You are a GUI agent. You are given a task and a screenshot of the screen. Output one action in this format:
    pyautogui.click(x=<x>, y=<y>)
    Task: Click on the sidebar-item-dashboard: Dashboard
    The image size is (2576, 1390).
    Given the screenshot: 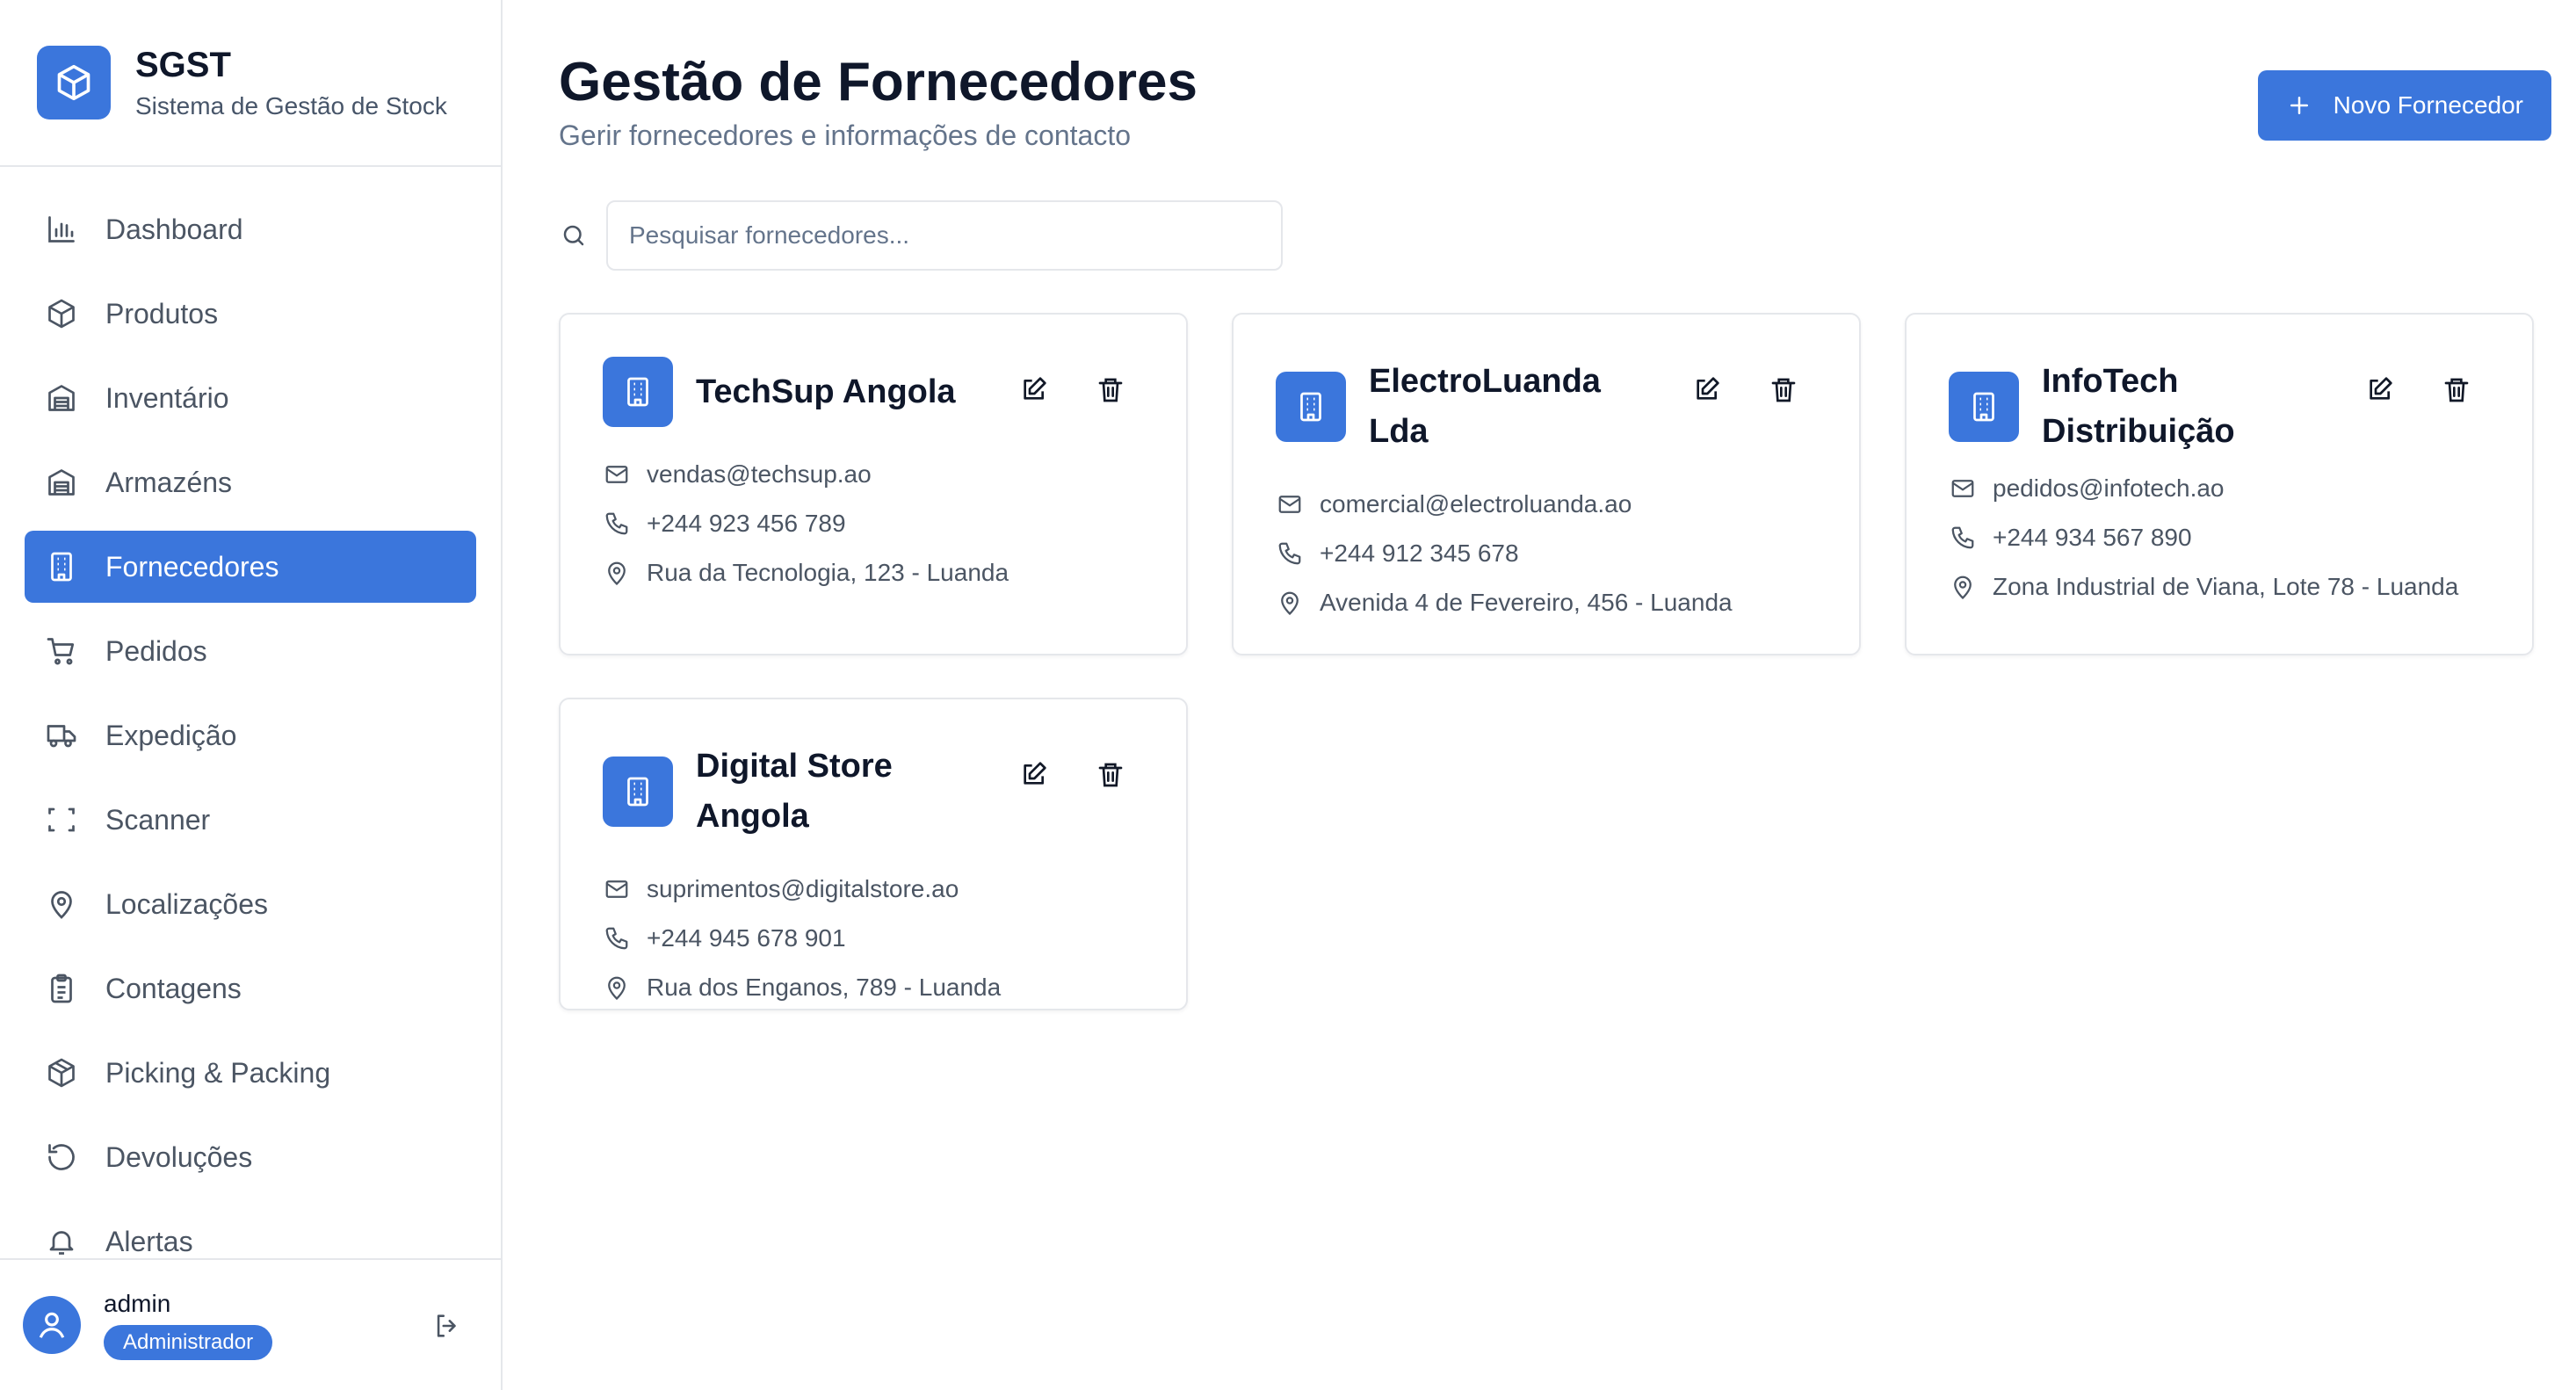 What is the action you would take?
    pyautogui.click(x=250, y=229)
    